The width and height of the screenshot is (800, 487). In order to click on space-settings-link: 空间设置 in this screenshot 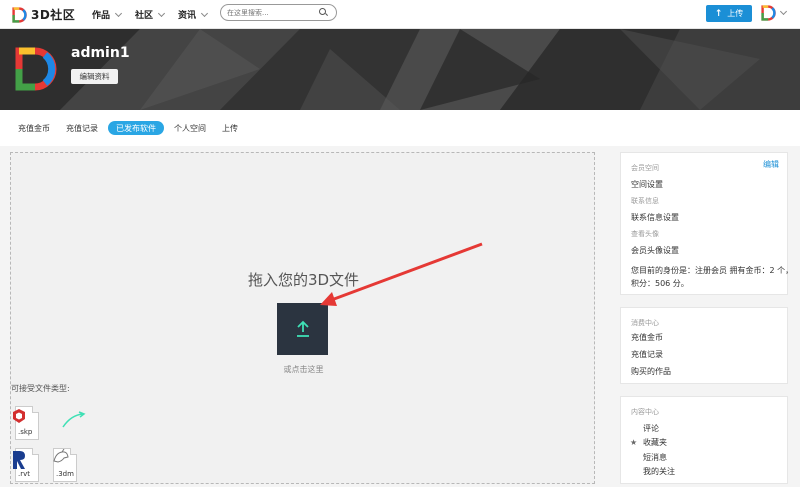, I will do `click(647, 184)`.